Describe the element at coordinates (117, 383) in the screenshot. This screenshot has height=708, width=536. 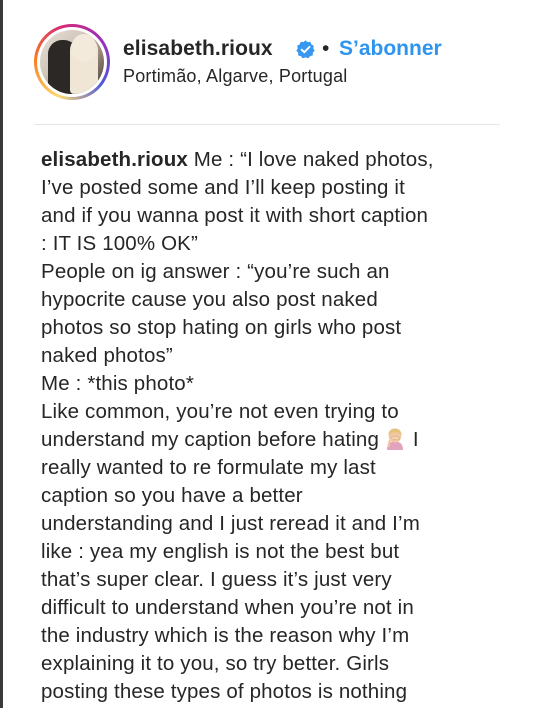
I see `caption-line: Me : *this photo*` at that location.